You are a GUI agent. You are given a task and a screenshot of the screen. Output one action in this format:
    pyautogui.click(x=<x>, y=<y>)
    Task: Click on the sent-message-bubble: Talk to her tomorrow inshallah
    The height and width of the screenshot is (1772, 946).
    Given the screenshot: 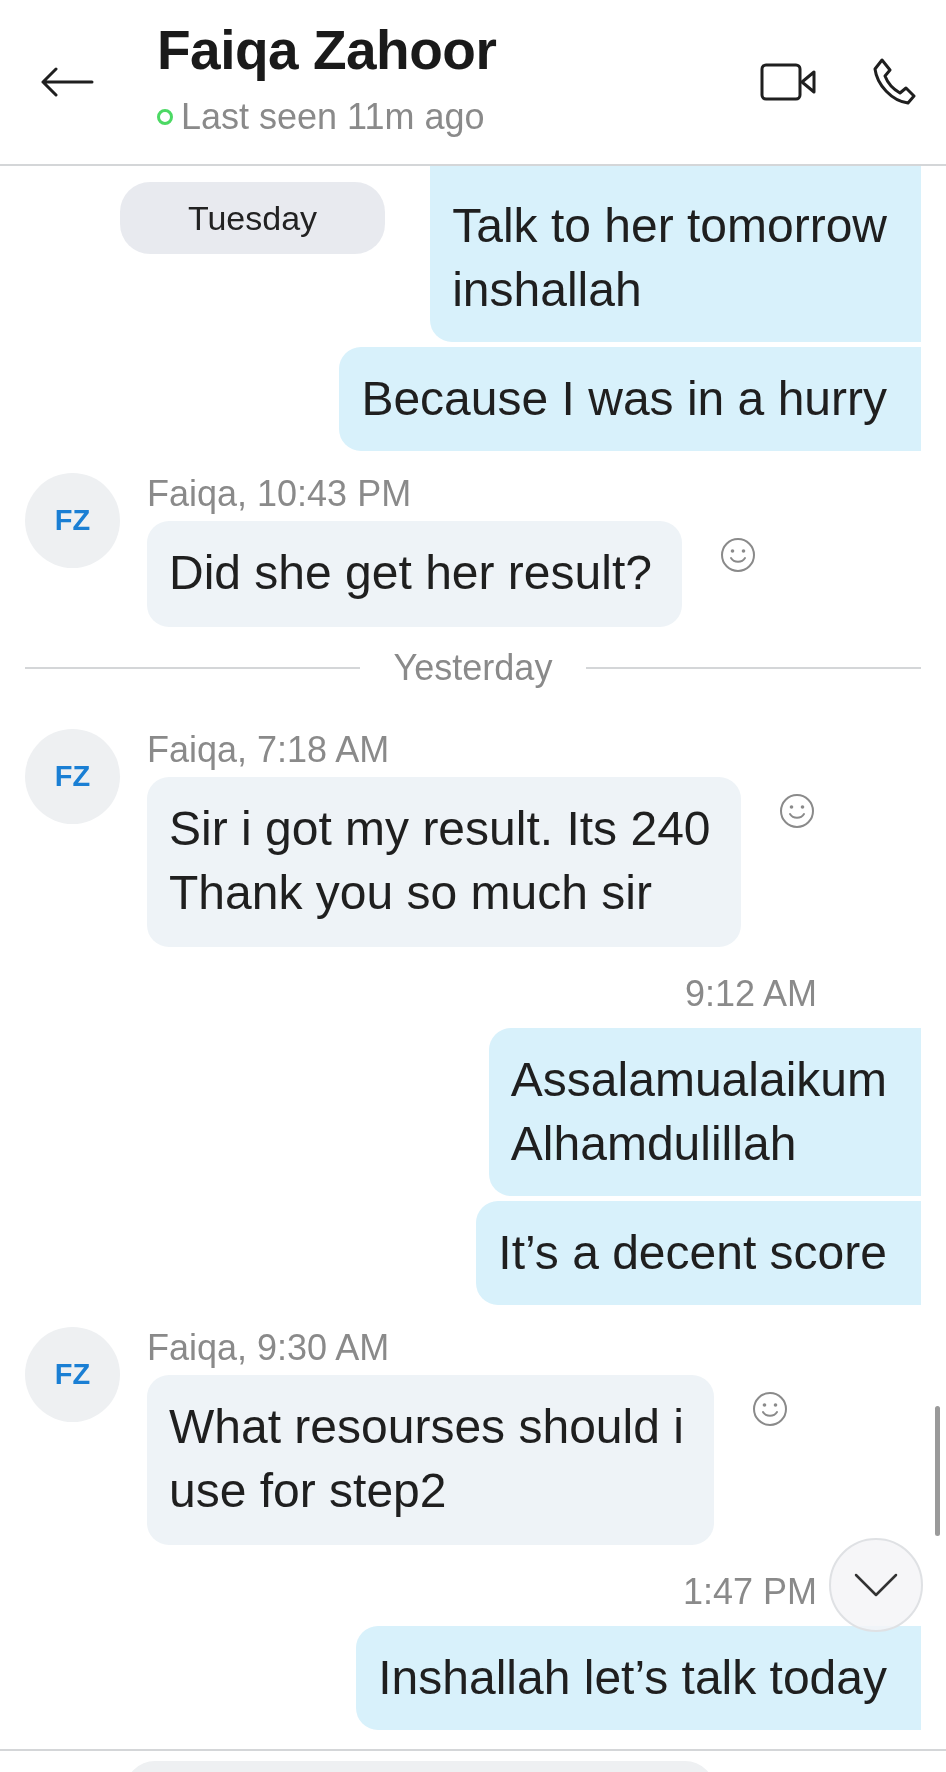 What is the action you would take?
    pyautogui.click(x=675, y=254)
    